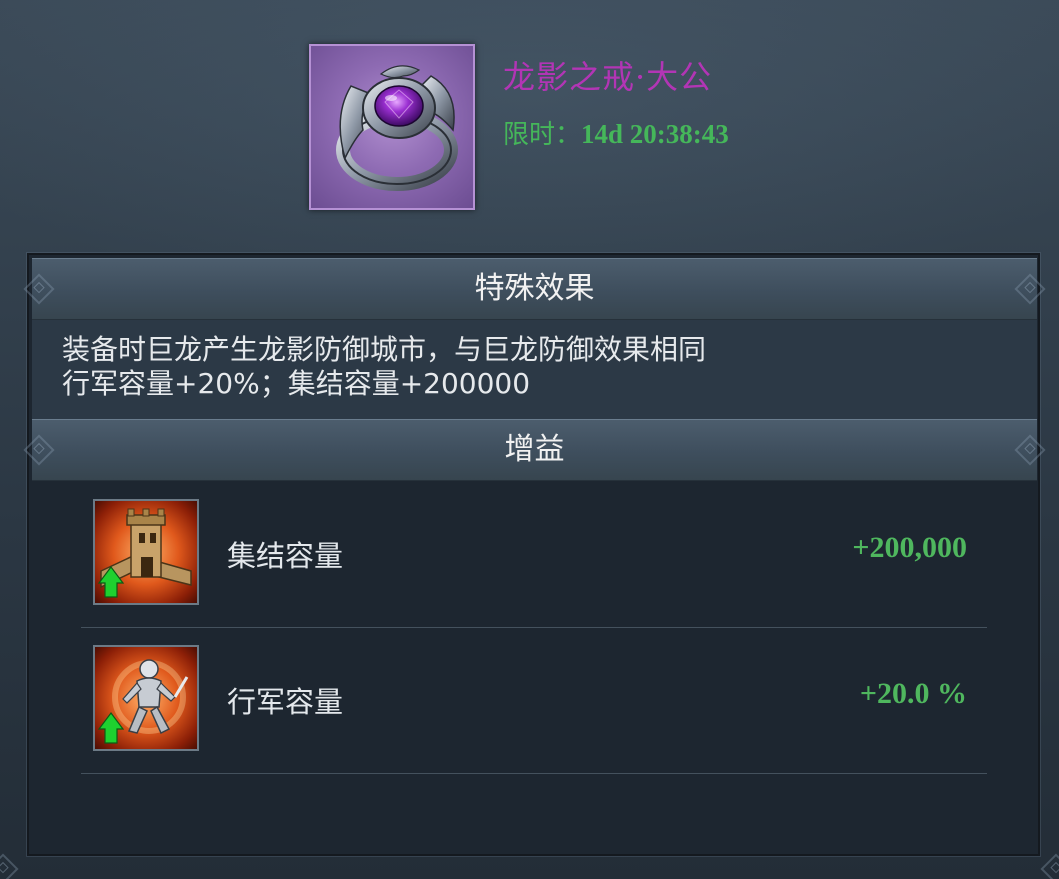 This screenshot has height=879, width=1059. What do you see at coordinates (397, 128) in the screenshot?
I see `dragon-ring-icon` at bounding box center [397, 128].